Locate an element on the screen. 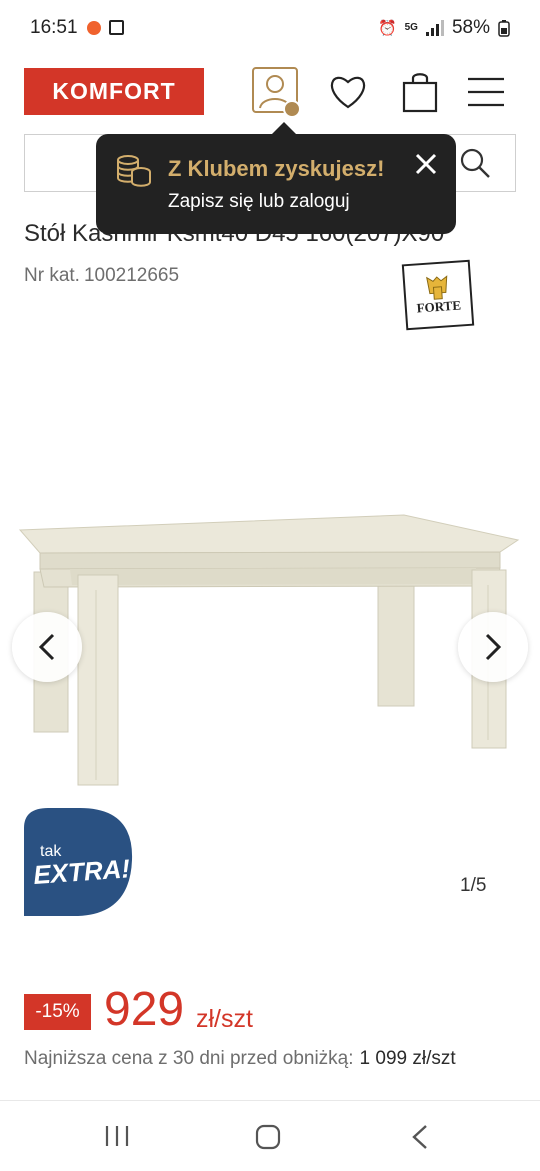 The image size is (540, 1171). system-nav-bar is located at coordinates (270, 1135).